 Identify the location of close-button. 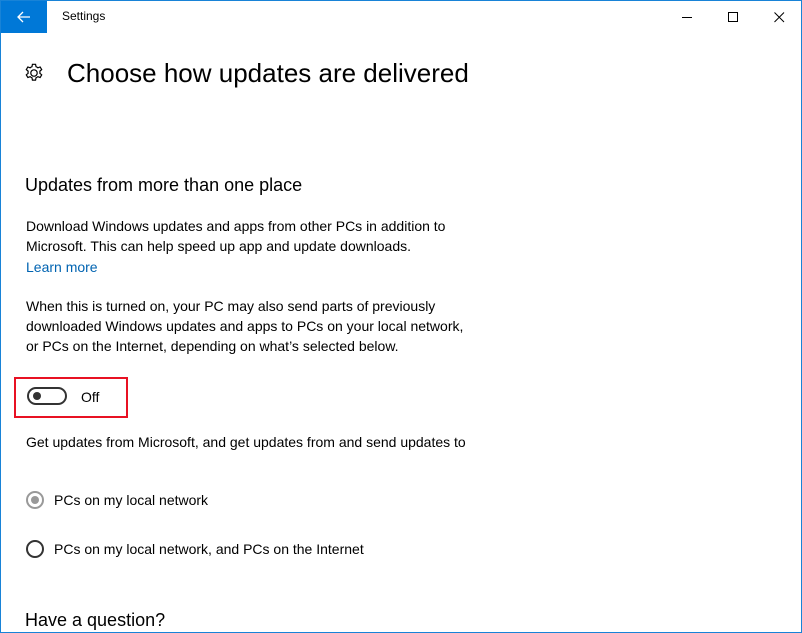
(778, 17).